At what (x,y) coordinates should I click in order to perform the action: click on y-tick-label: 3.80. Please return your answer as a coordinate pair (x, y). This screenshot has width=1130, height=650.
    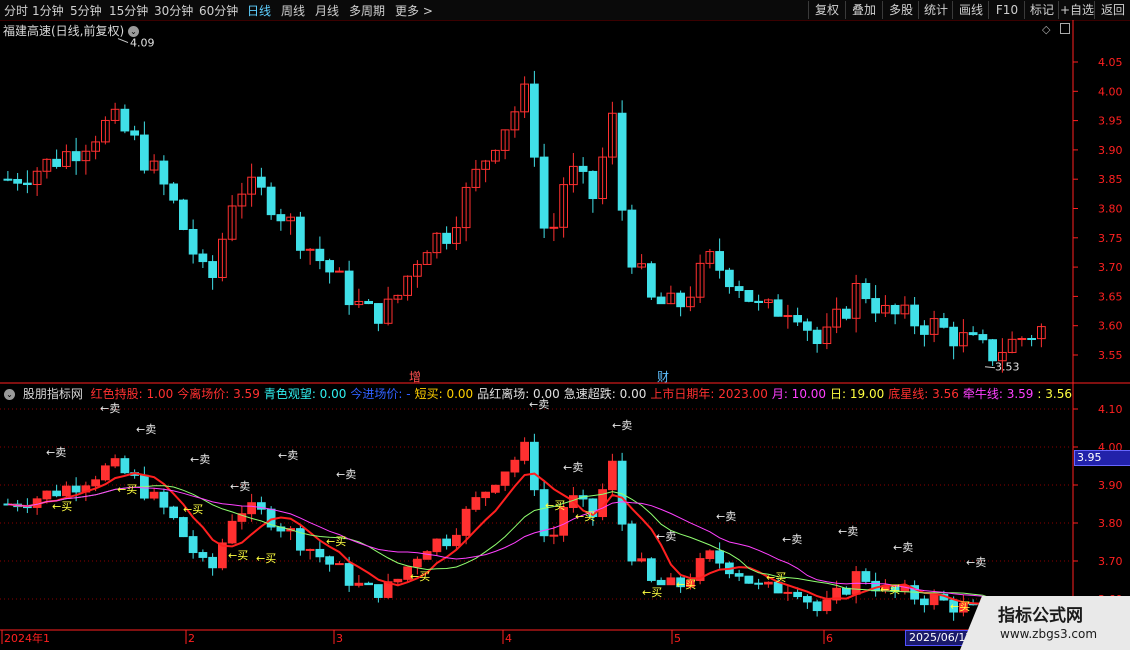
    Looking at the image, I should click on (1110, 523).